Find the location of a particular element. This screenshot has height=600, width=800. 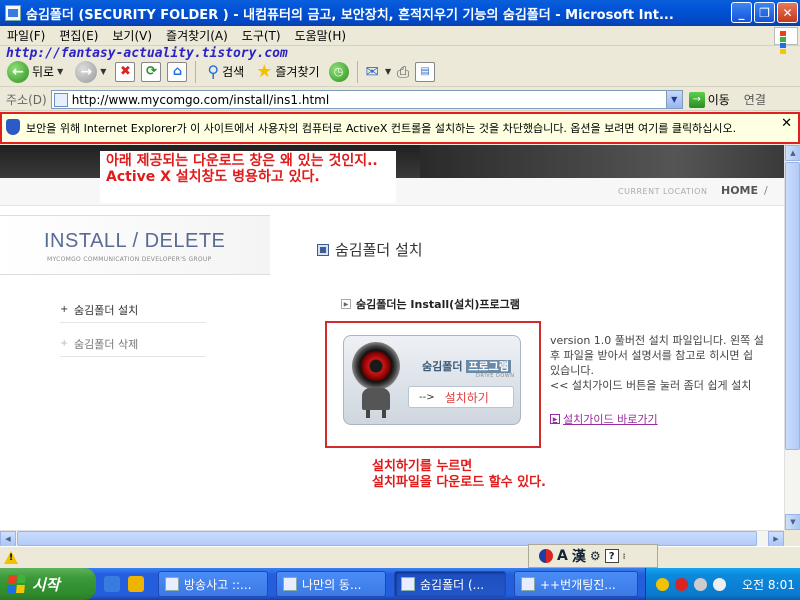

mascot-legs is located at coordinates (376, 414).